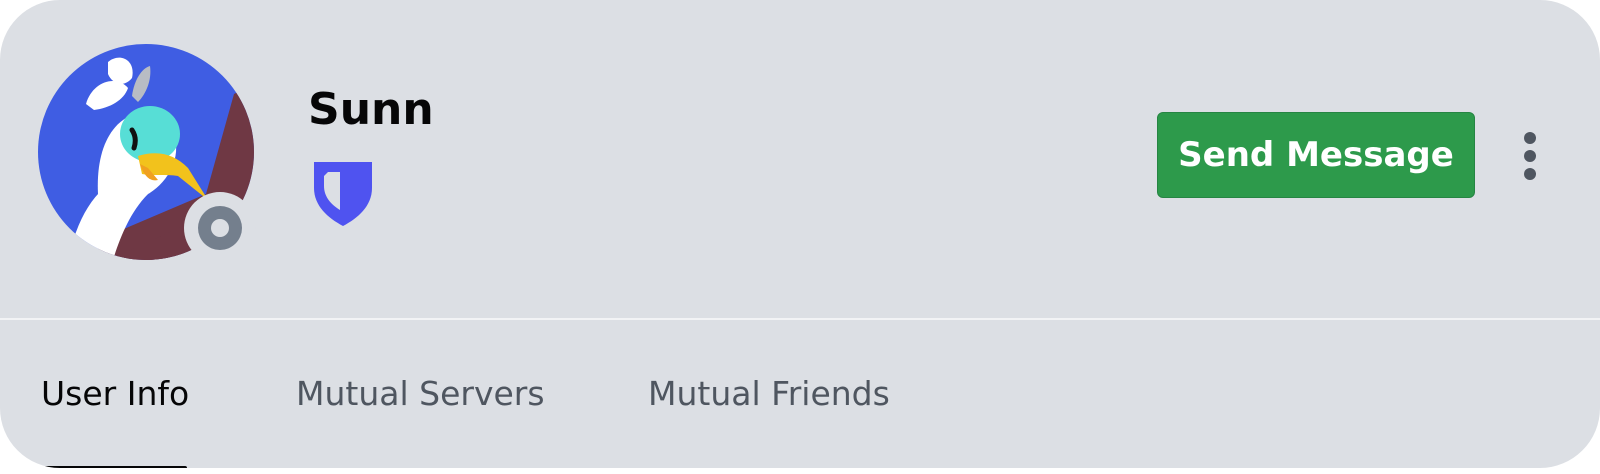 The image size is (1600, 474). What do you see at coordinates (115, 394) in the screenshot?
I see `tab-user-info: User Info` at bounding box center [115, 394].